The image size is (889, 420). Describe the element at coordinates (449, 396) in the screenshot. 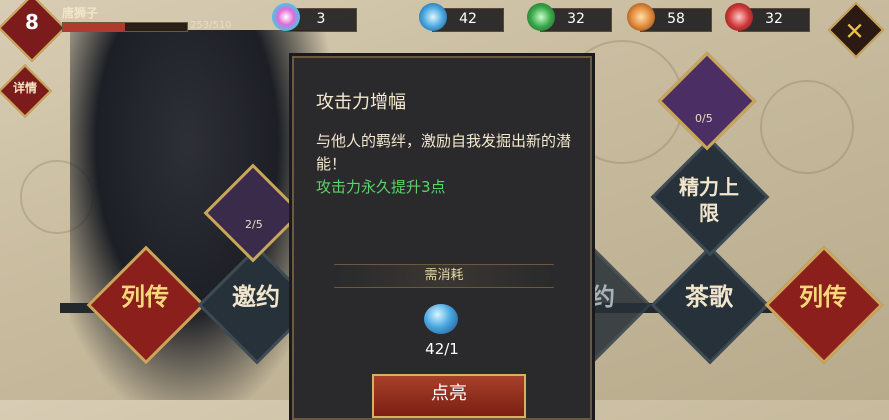

I see `light-up-button: 点亮` at that location.